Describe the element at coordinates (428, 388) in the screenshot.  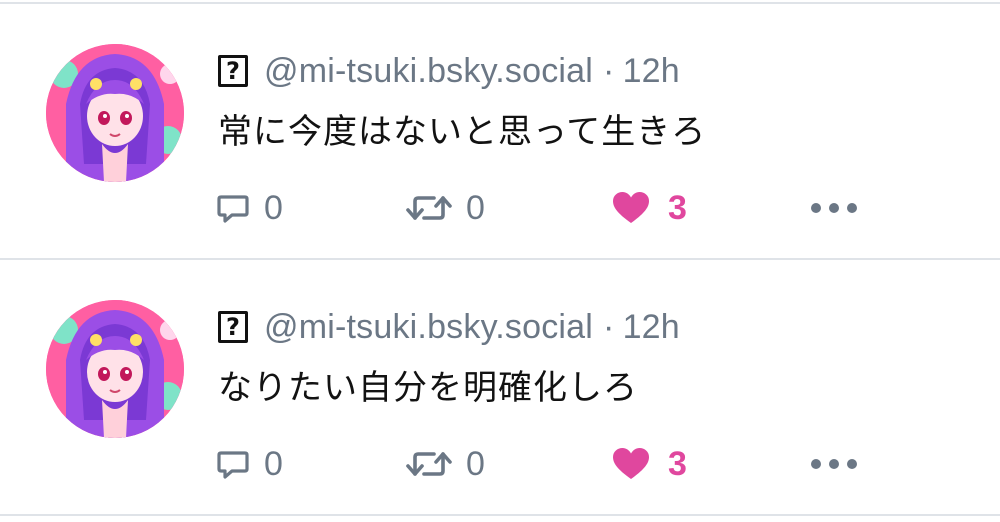
I see `post-text: なりたい自分を明確化しろ` at that location.